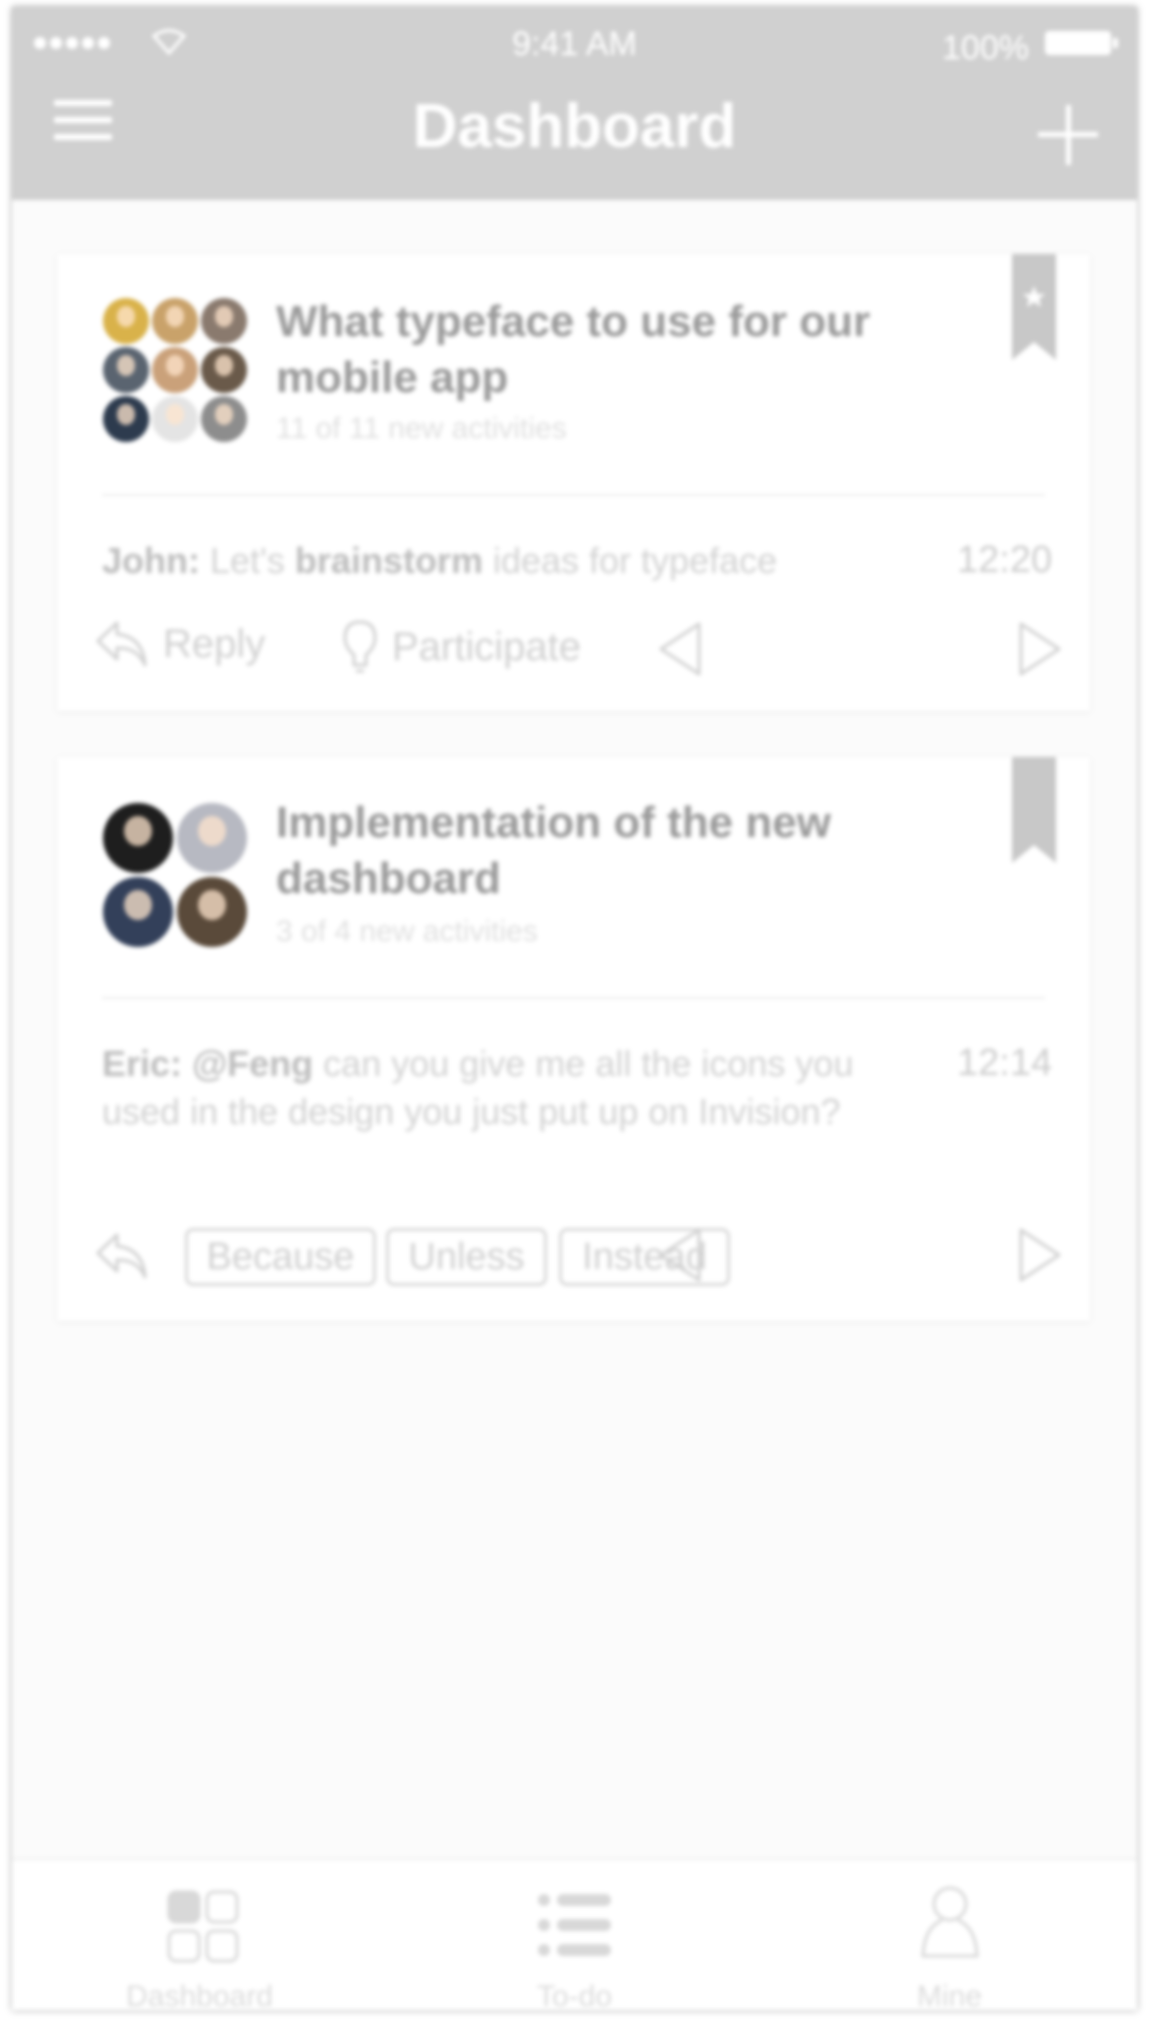 Image resolution: width=1149 pixels, height=2025 pixels. Describe the element at coordinates (466, 1257) in the screenshot. I see `tag-unless: Unless` at that location.